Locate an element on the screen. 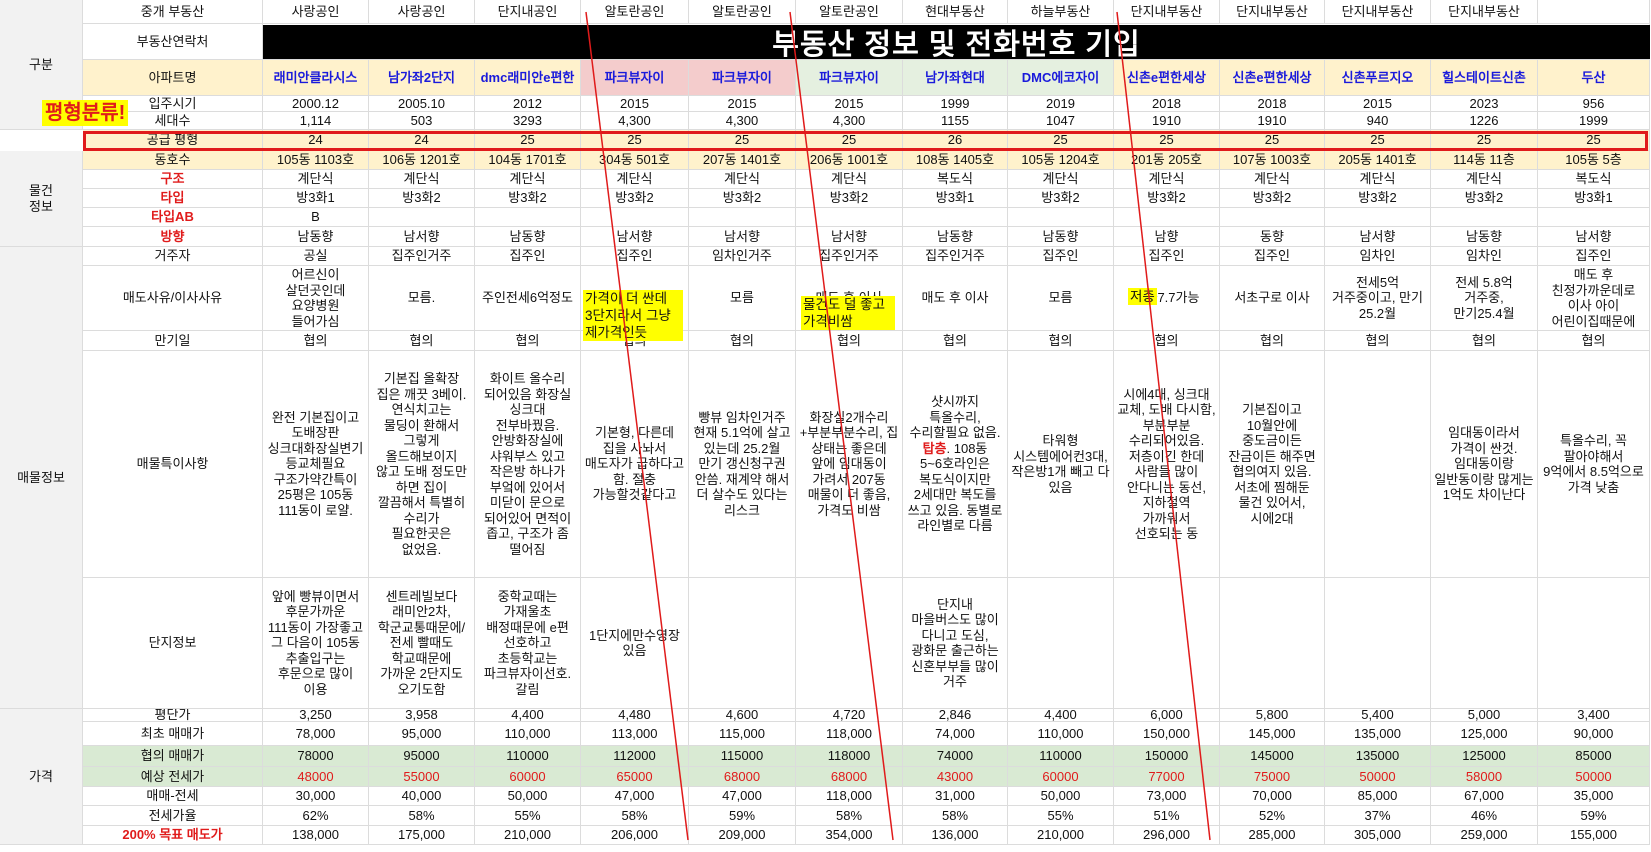 Image resolution: width=1651 pixels, height=852 pixels. cell-dong_ho: 206동 1001호 is located at coordinates (849, 160).